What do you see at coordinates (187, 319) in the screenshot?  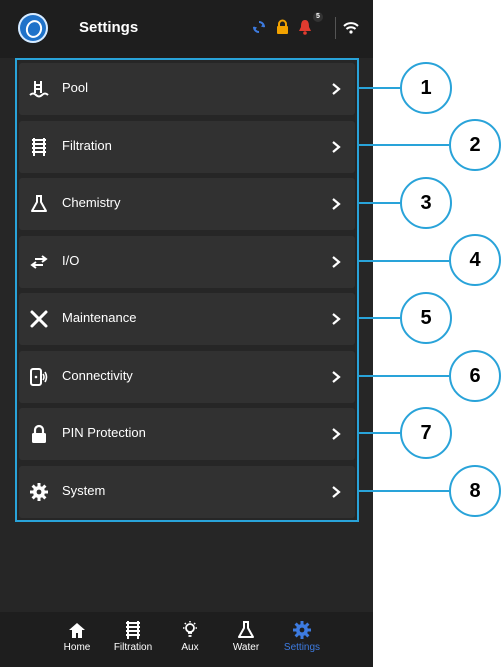 I see `menu-item-maintenance: Maintenance` at bounding box center [187, 319].